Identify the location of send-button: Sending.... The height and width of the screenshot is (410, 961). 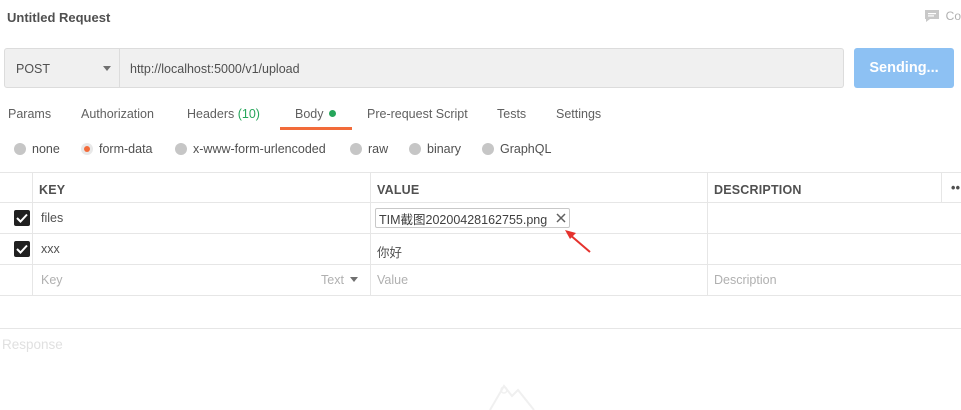
(904, 68).